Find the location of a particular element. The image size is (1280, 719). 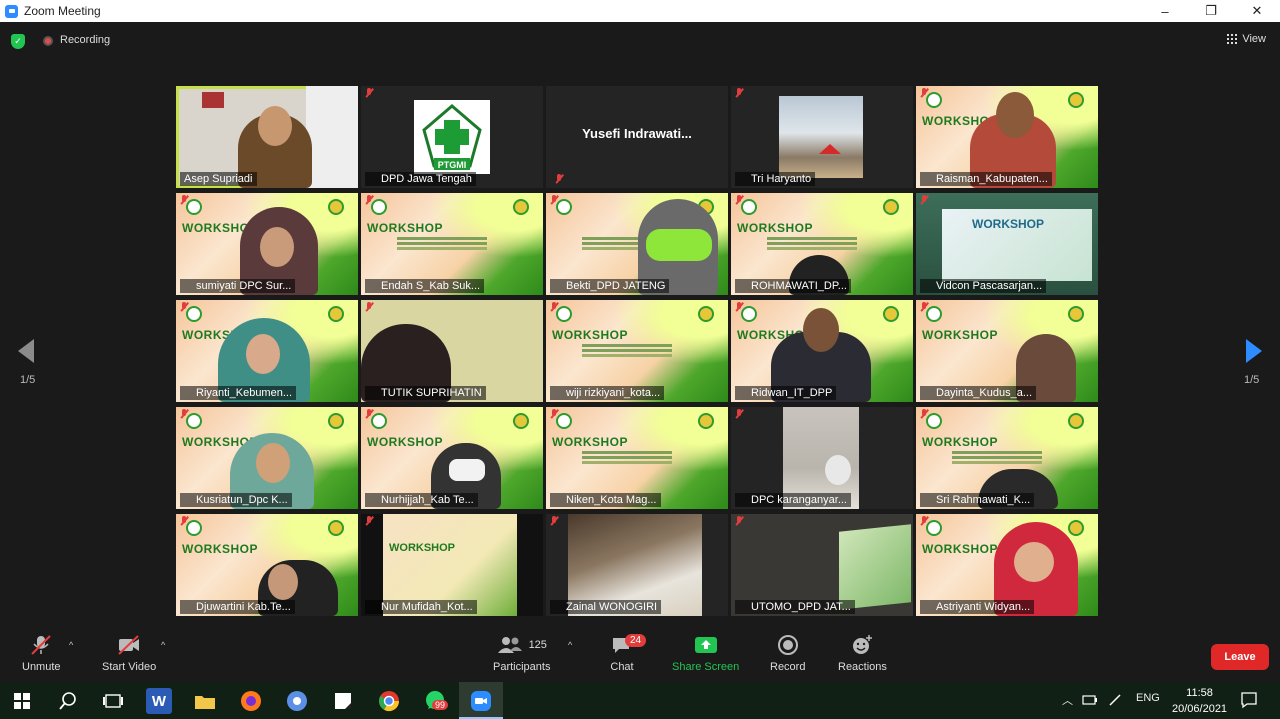

video-tile: Bekti_DPD JATENG is located at coordinates (637, 244).